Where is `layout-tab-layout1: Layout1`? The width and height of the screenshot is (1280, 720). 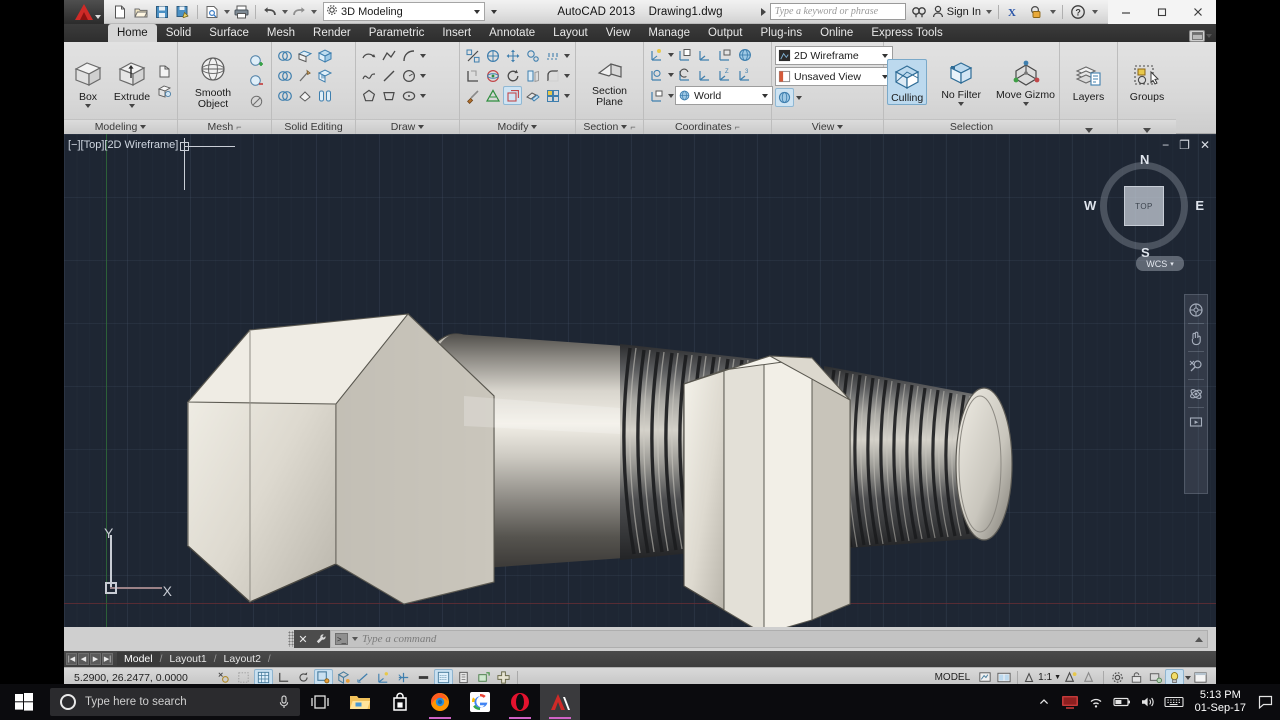
layout-tab-layout1: Layout1 is located at coordinates (187, 659).